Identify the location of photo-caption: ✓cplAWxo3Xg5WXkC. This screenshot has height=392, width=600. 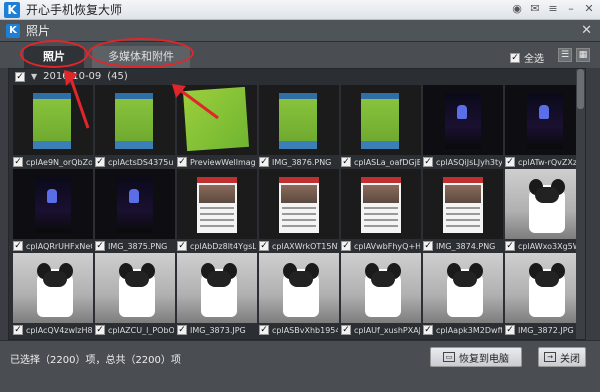
(545, 246).